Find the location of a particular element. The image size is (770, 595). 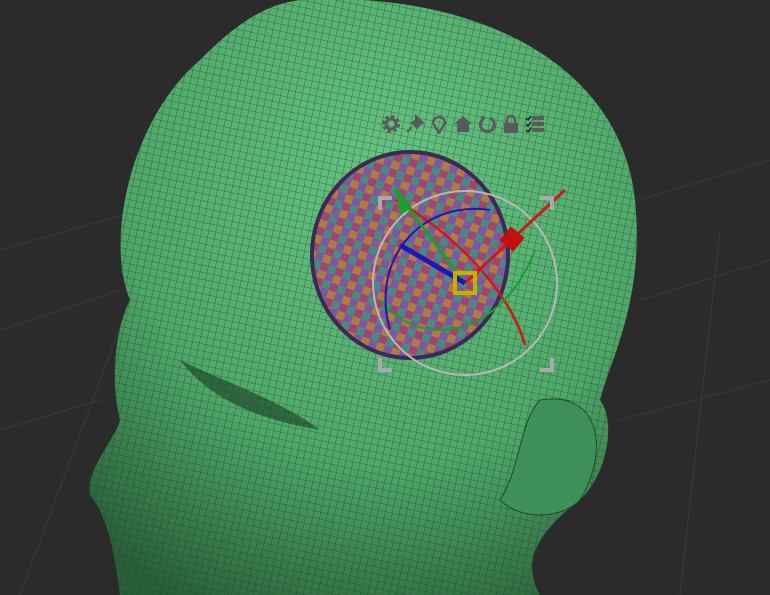

gizmo-toolbar is located at coordinates (463, 124).